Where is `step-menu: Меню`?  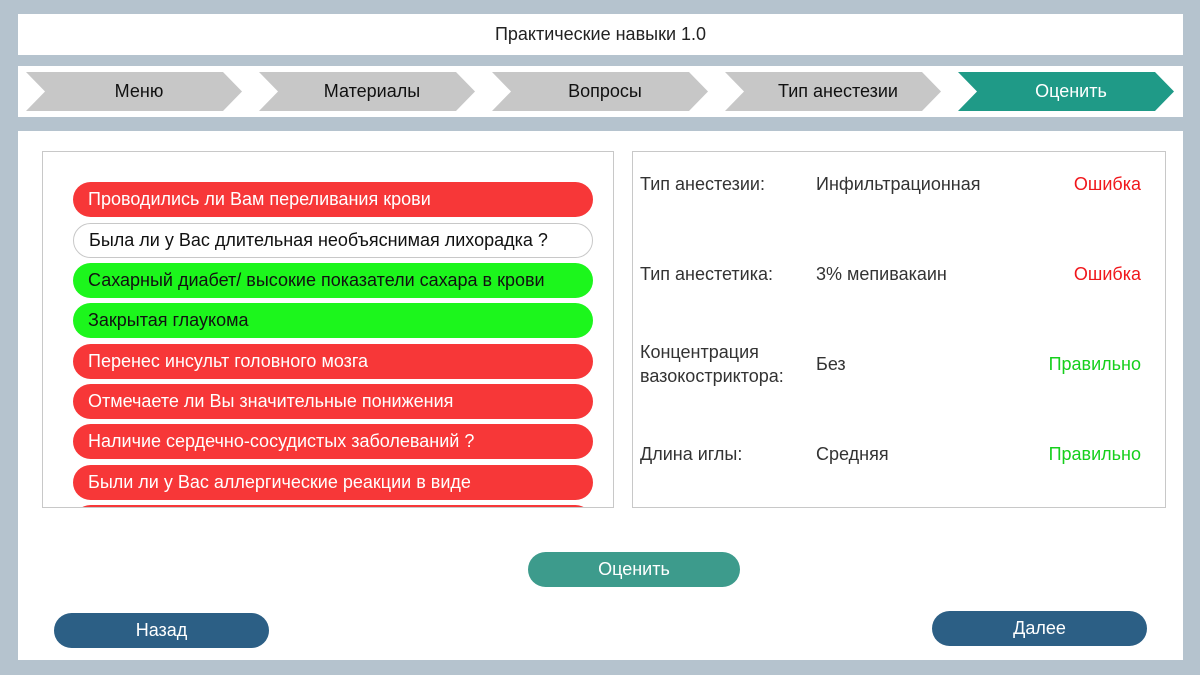
step-menu: Меню is located at coordinates (134, 91).